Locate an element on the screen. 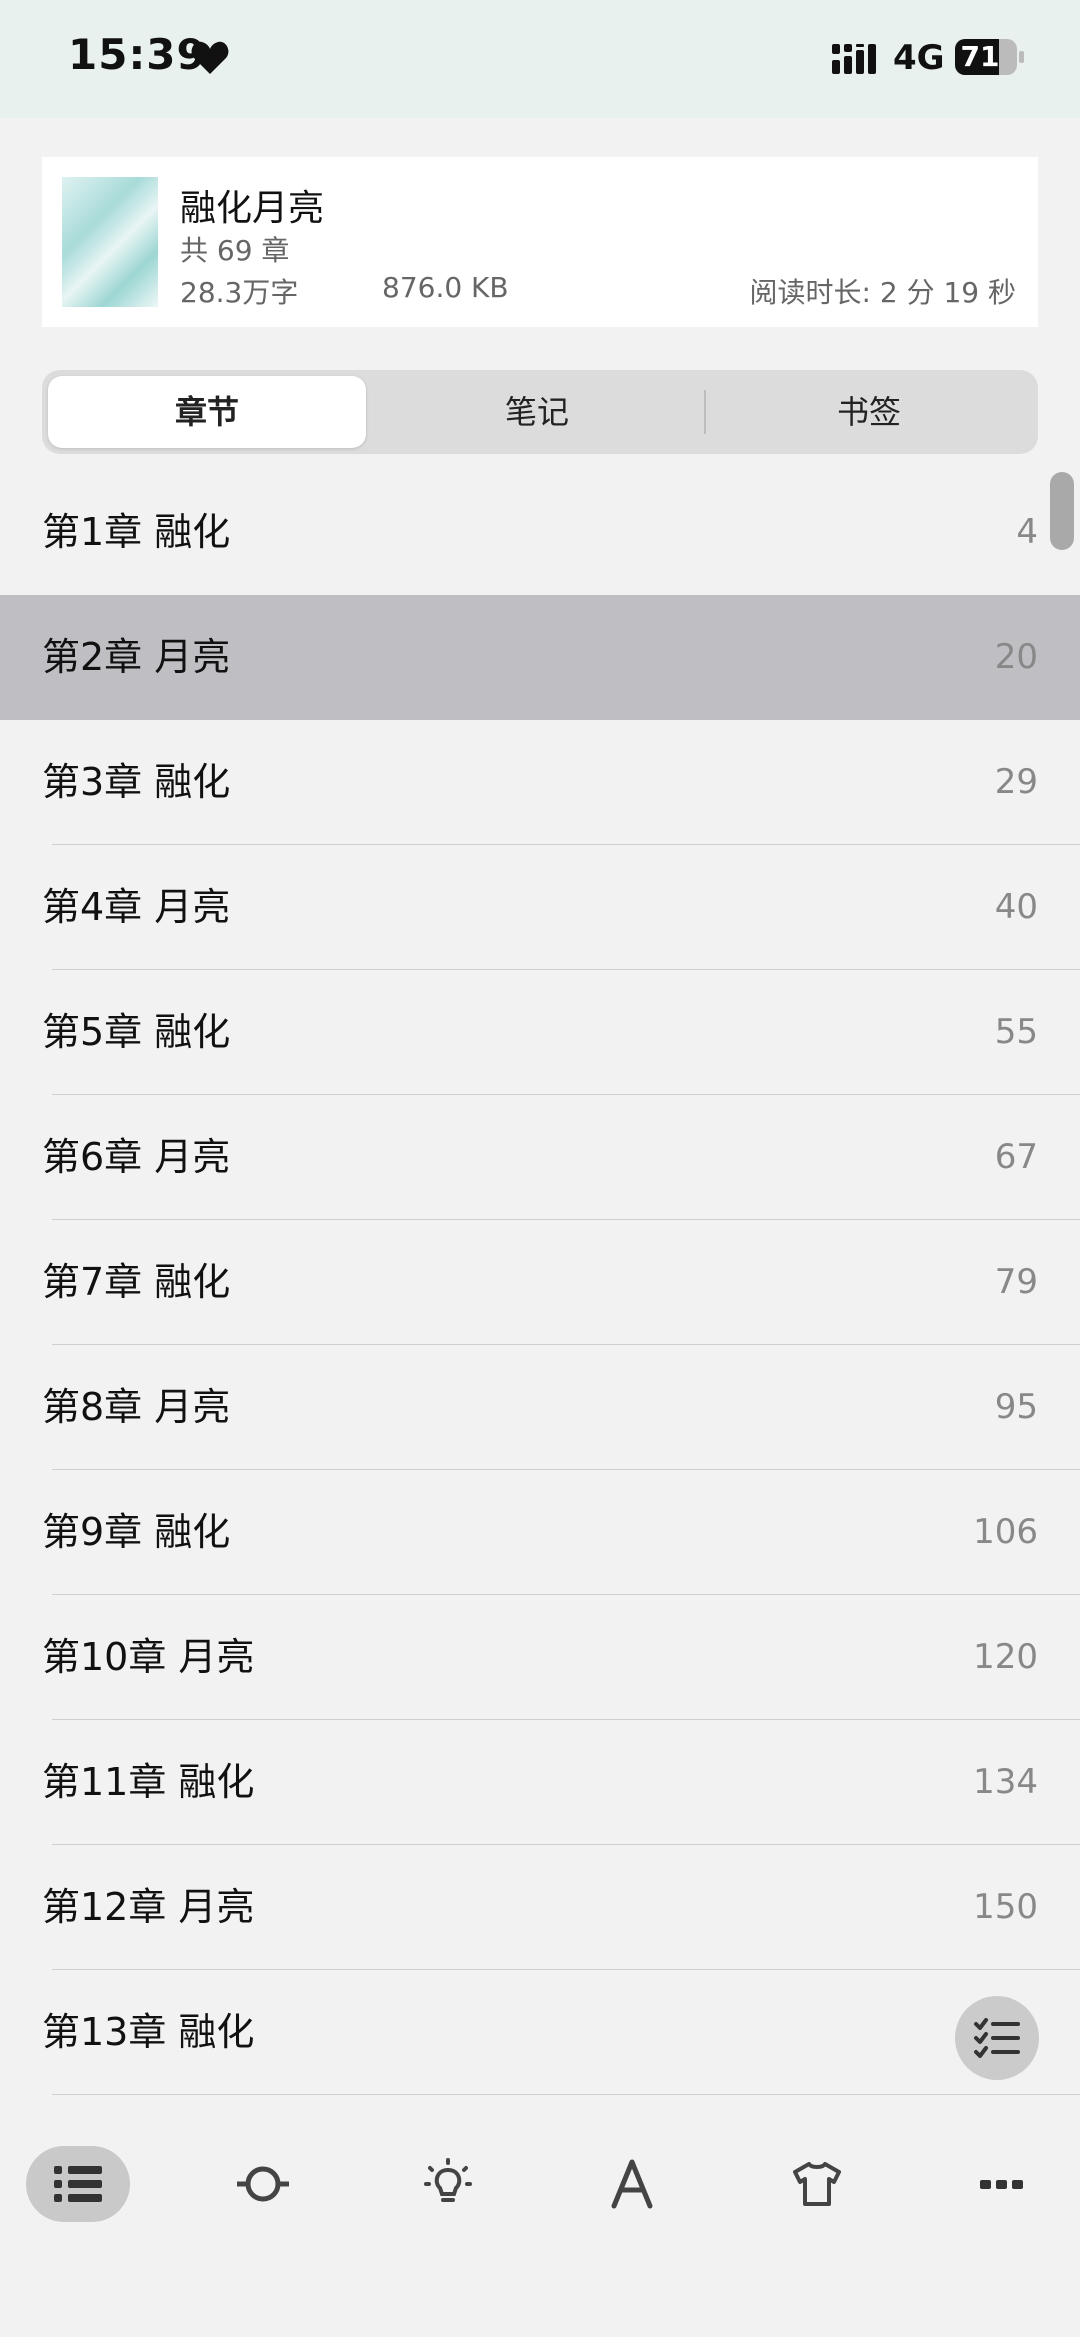  book-title: 融化月亮 is located at coordinates (252, 208).